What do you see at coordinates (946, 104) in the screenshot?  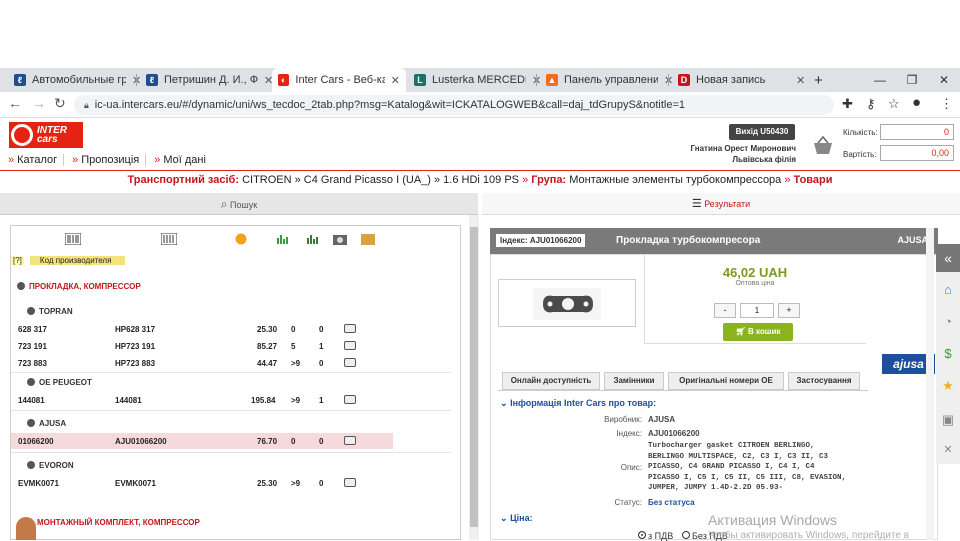 I see `menu-icon: ⋮` at bounding box center [946, 104].